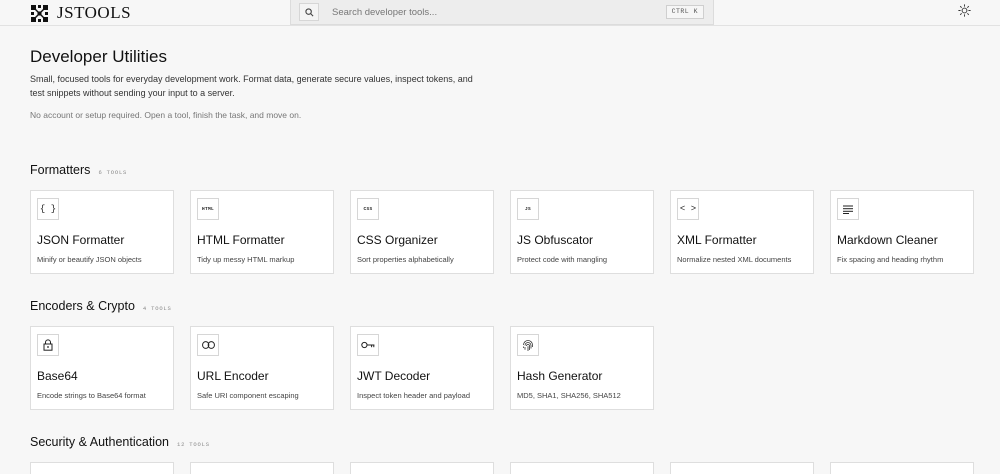 This screenshot has width=1000, height=474. Describe the element at coordinates (113, 172) in the screenshot. I see `section-count: 6 TOOLS` at that location.